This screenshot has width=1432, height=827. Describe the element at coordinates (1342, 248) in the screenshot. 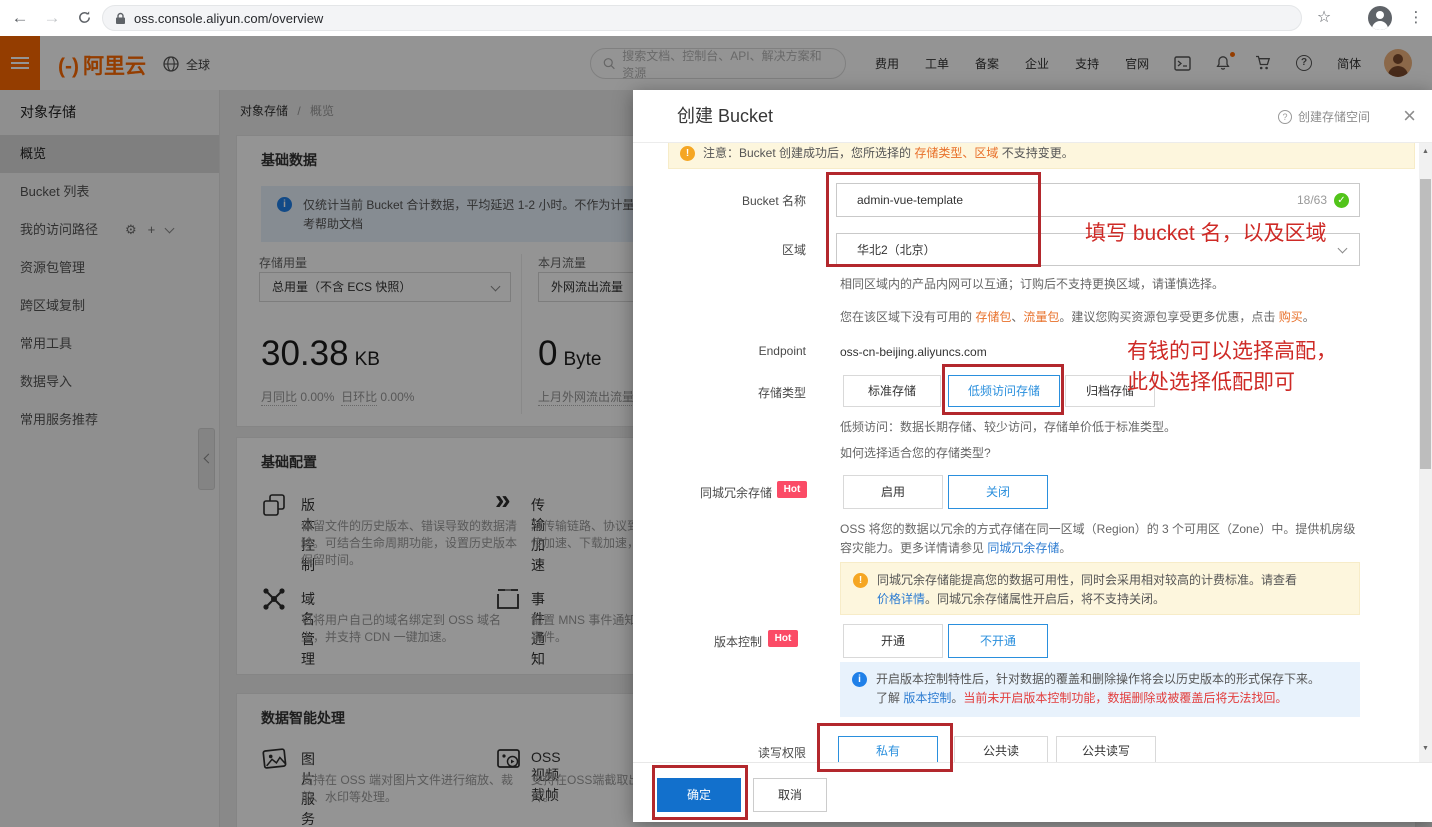

I see `chevron-down-icon` at that location.